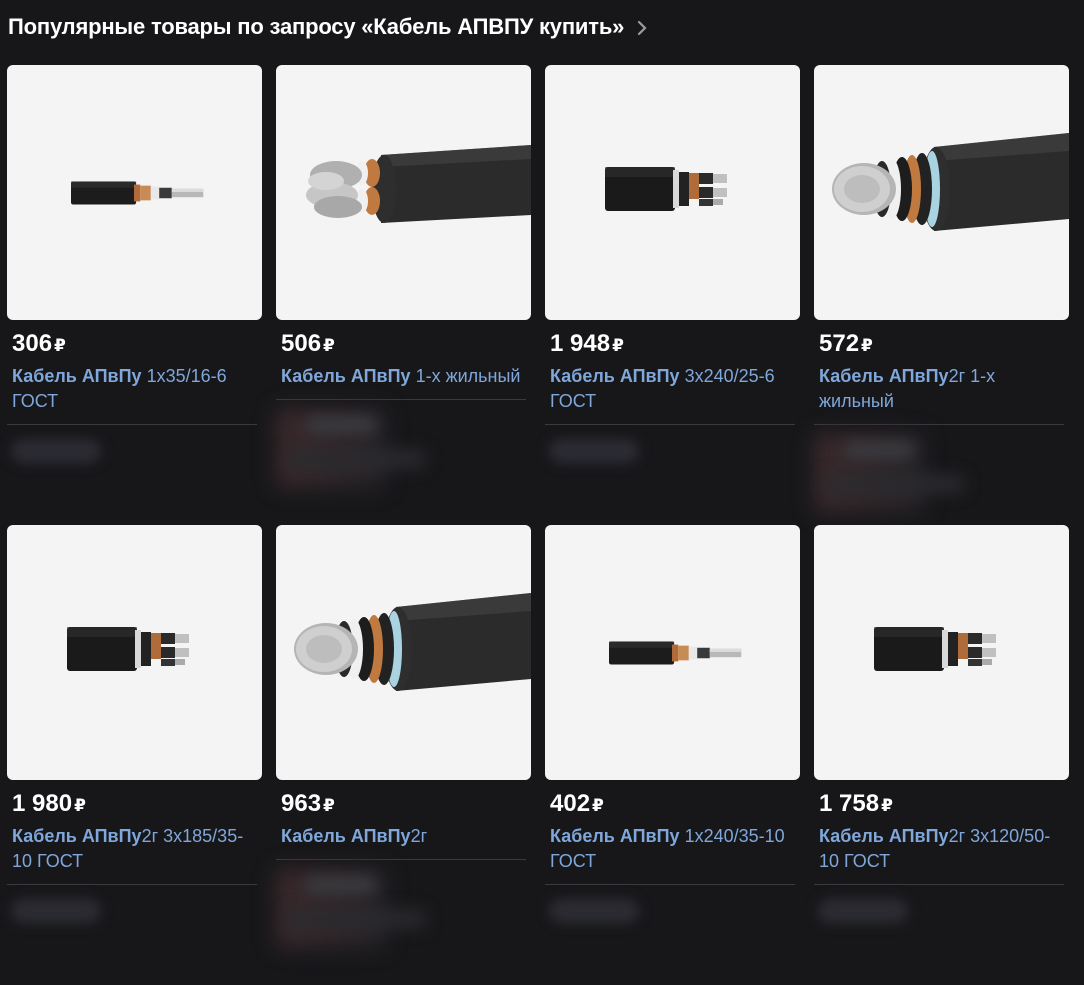  I want to click on product-price: 1 758 ₽, so click(944, 805).